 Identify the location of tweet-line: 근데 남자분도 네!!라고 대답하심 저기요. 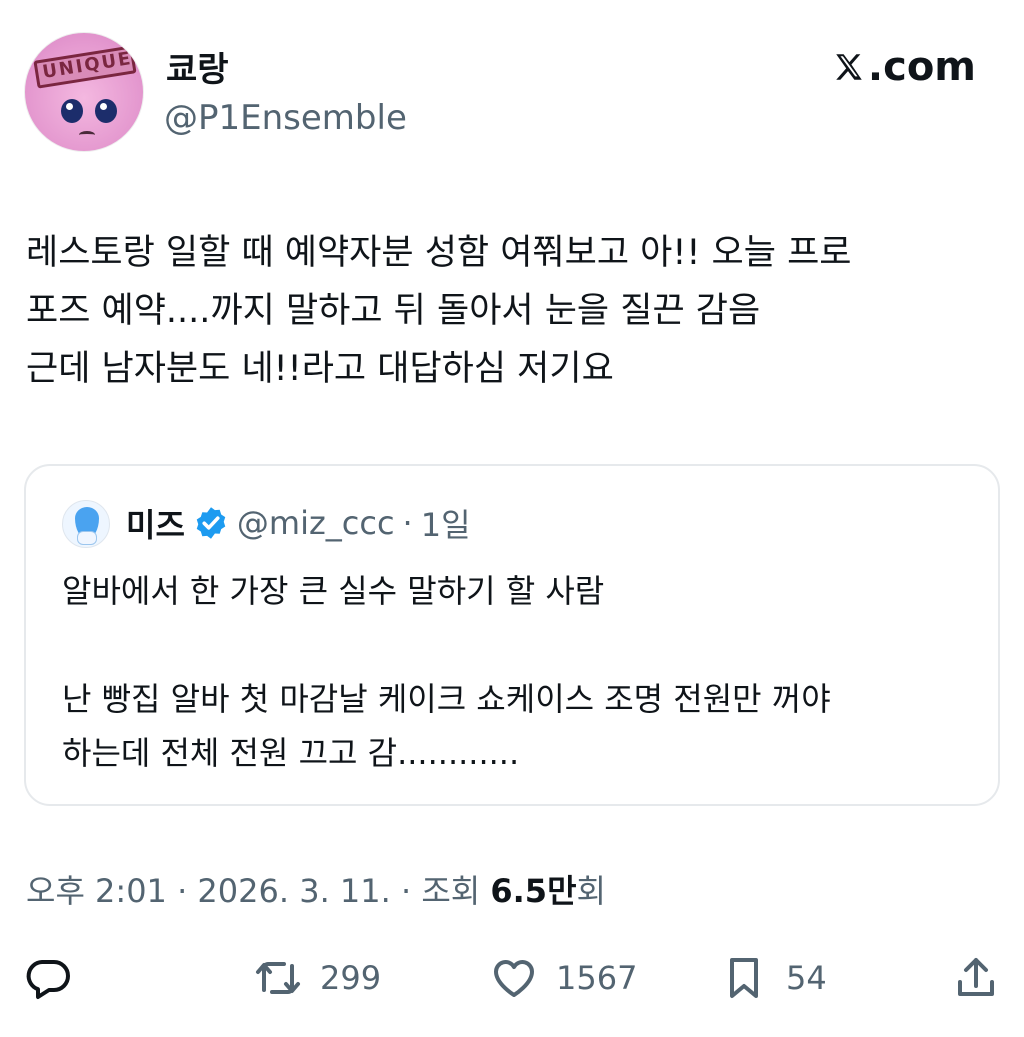
(320, 369).